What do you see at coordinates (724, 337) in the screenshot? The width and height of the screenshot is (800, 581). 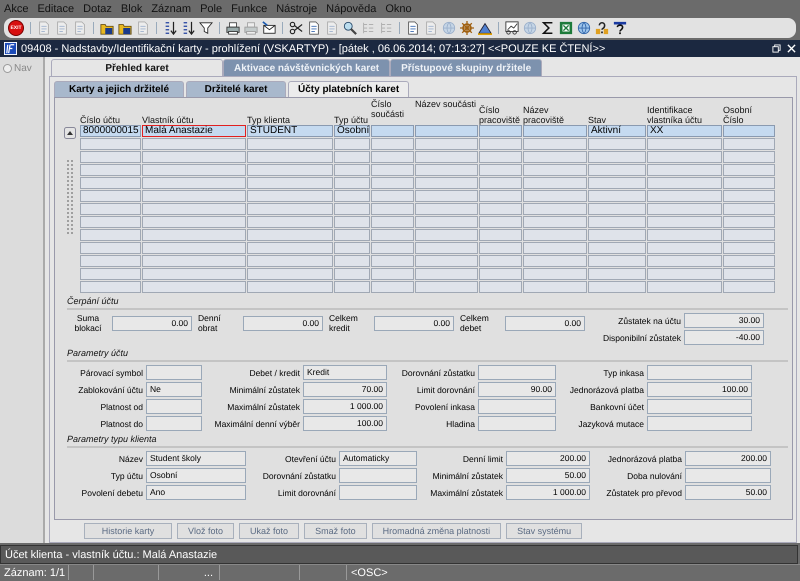 I see `input-field: -40.00` at bounding box center [724, 337].